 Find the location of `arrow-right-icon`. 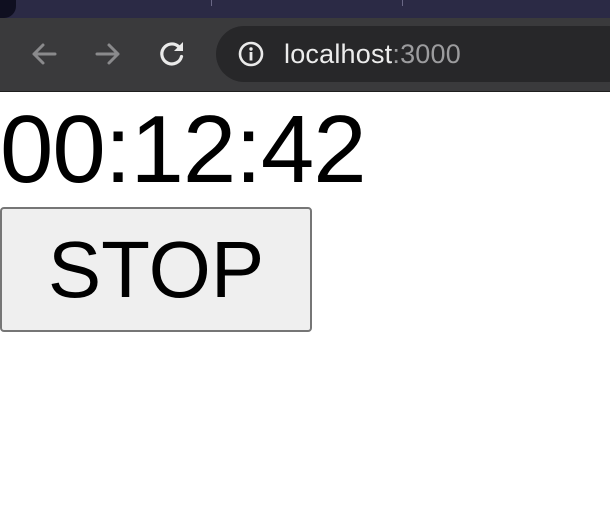

arrow-right-icon is located at coordinates (107, 54).